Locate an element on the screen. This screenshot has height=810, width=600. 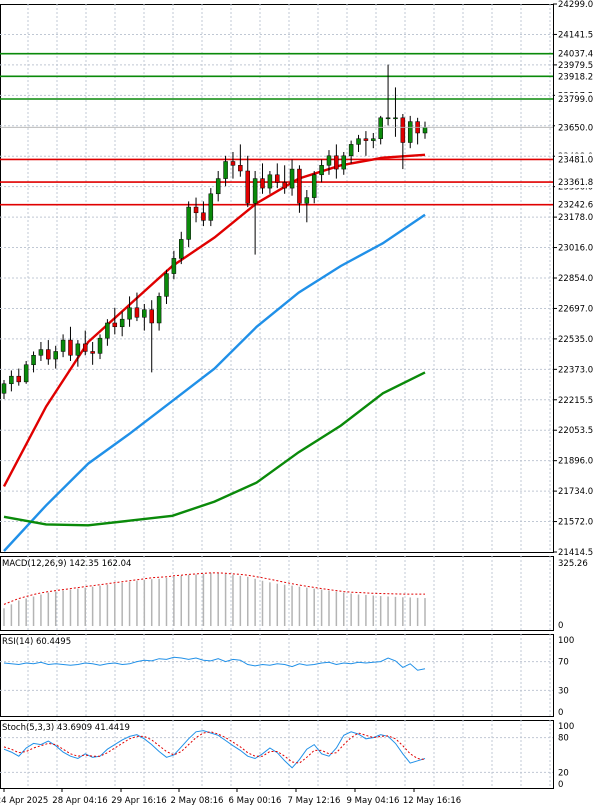
y-tick-label: 21896.0 is located at coordinates (575, 462).